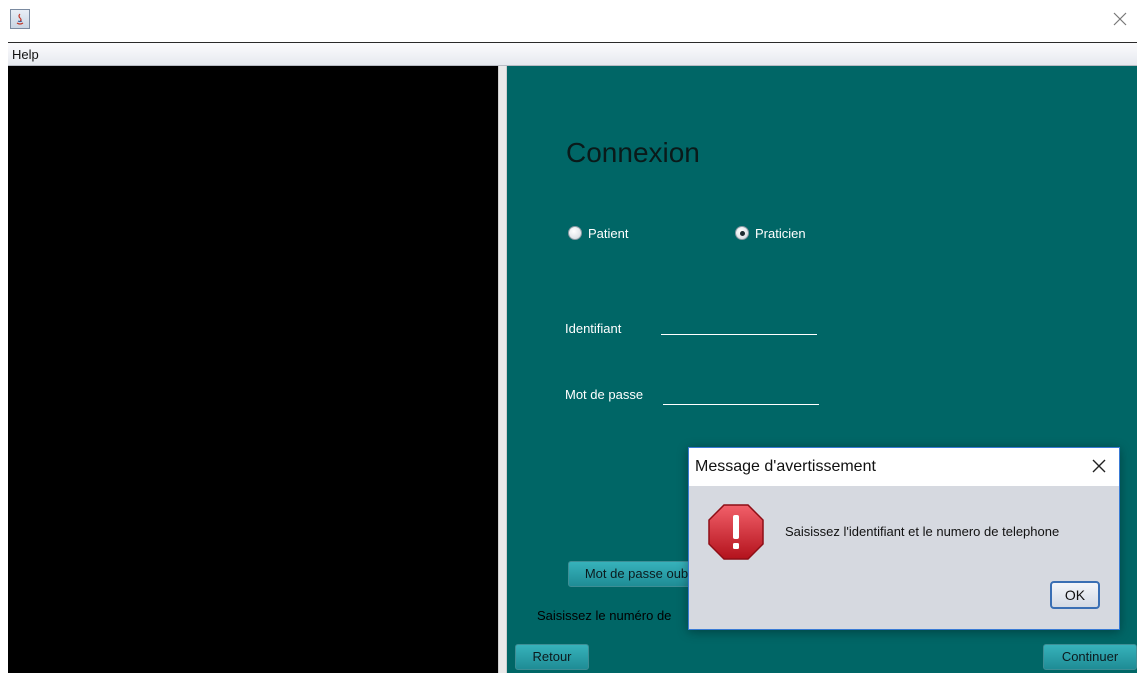 This screenshot has height=673, width=1137. What do you see at coordinates (604, 394) in the screenshot?
I see `password-label: Mot de passe` at bounding box center [604, 394].